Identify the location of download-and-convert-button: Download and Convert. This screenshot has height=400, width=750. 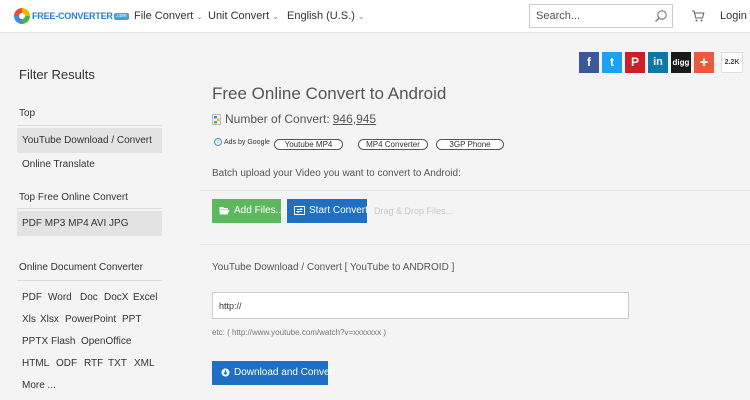
(274, 373).